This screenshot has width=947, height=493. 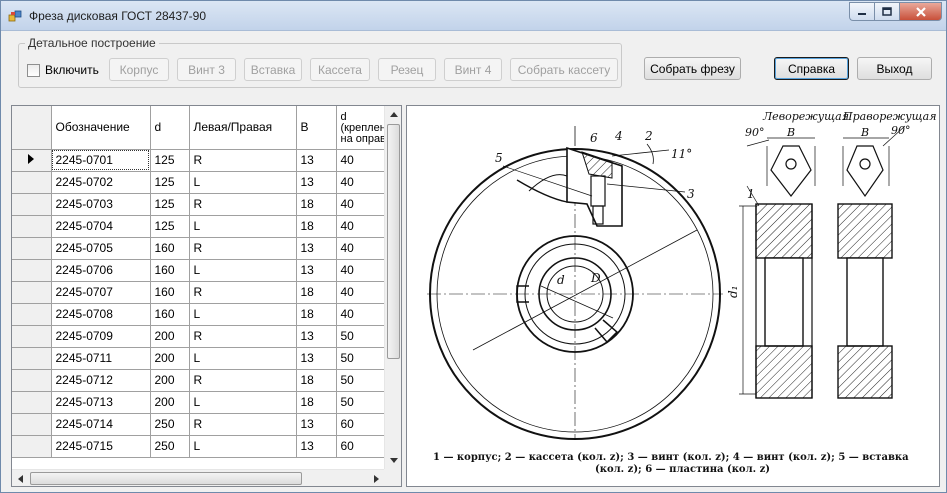 I want to click on table-row: 2245-0701 125 R 13 40, so click(x=201, y=160).